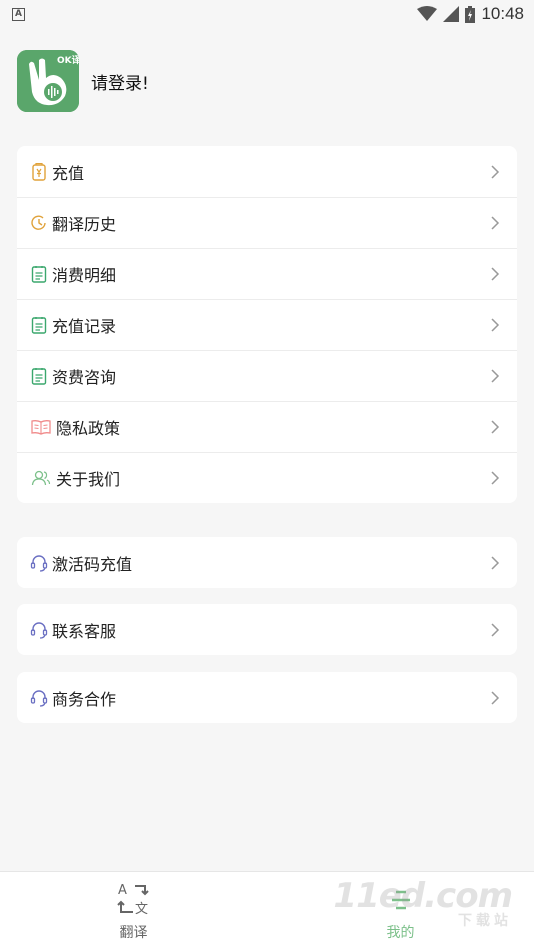 The height and width of the screenshot is (950, 534). I want to click on svg-text: 文, so click(141, 909).